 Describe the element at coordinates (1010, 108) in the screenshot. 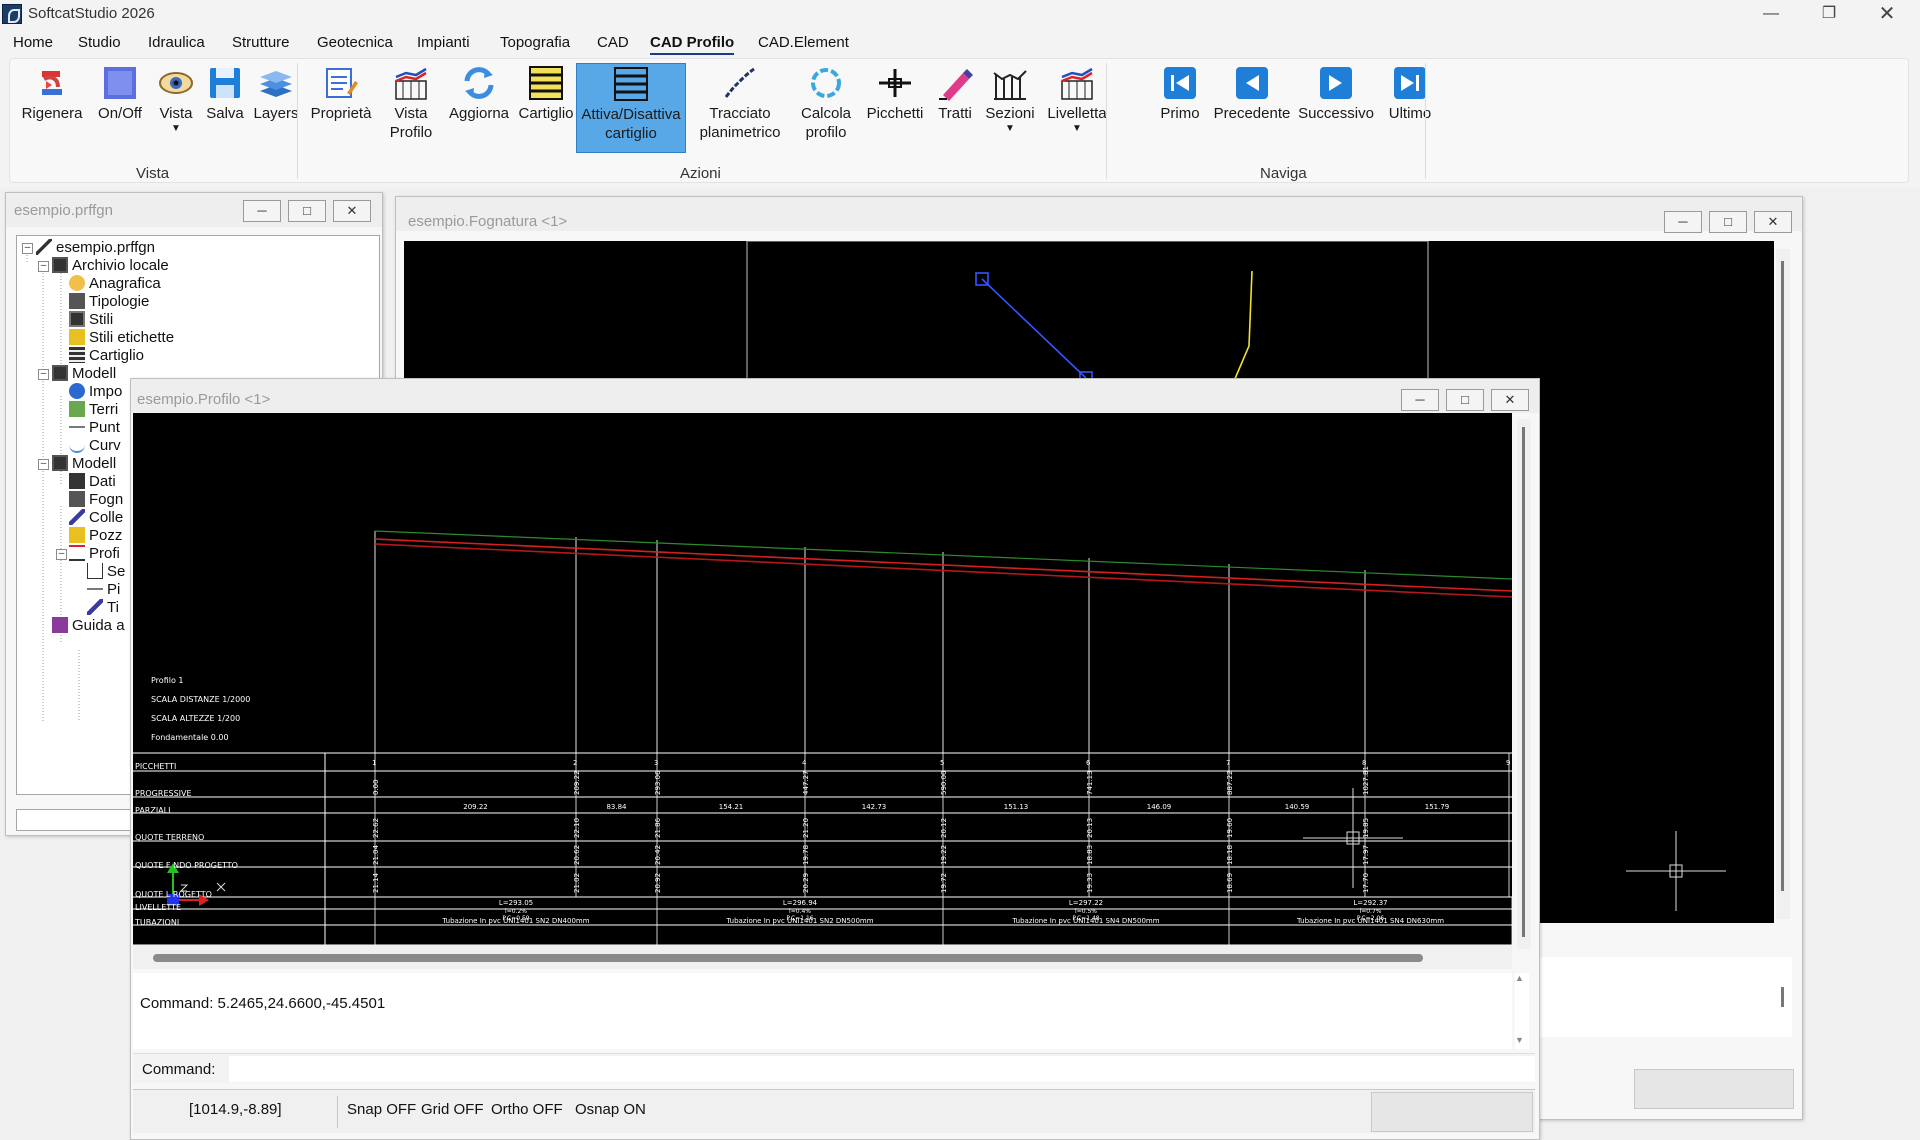

I see `sezioni-button: Sezioni ▼` at that location.